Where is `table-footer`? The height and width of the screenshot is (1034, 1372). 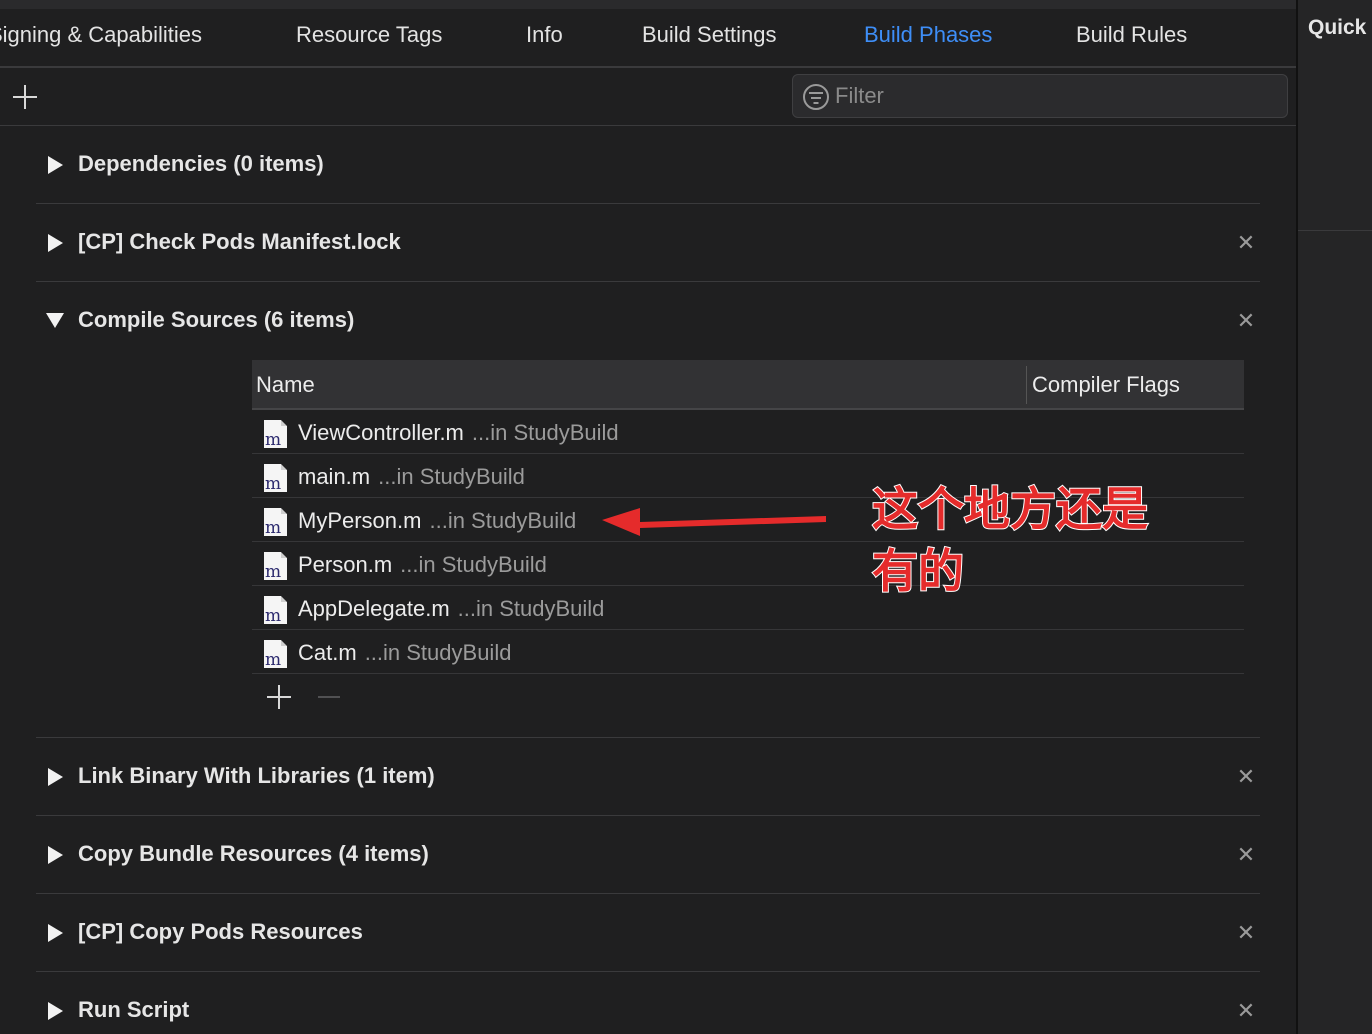
table-footer is located at coordinates (748, 698).